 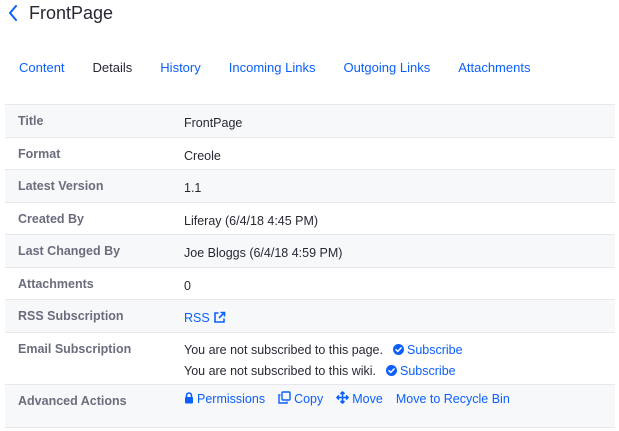 I want to click on details-row-title: Title FrontPage, so click(x=310, y=121).